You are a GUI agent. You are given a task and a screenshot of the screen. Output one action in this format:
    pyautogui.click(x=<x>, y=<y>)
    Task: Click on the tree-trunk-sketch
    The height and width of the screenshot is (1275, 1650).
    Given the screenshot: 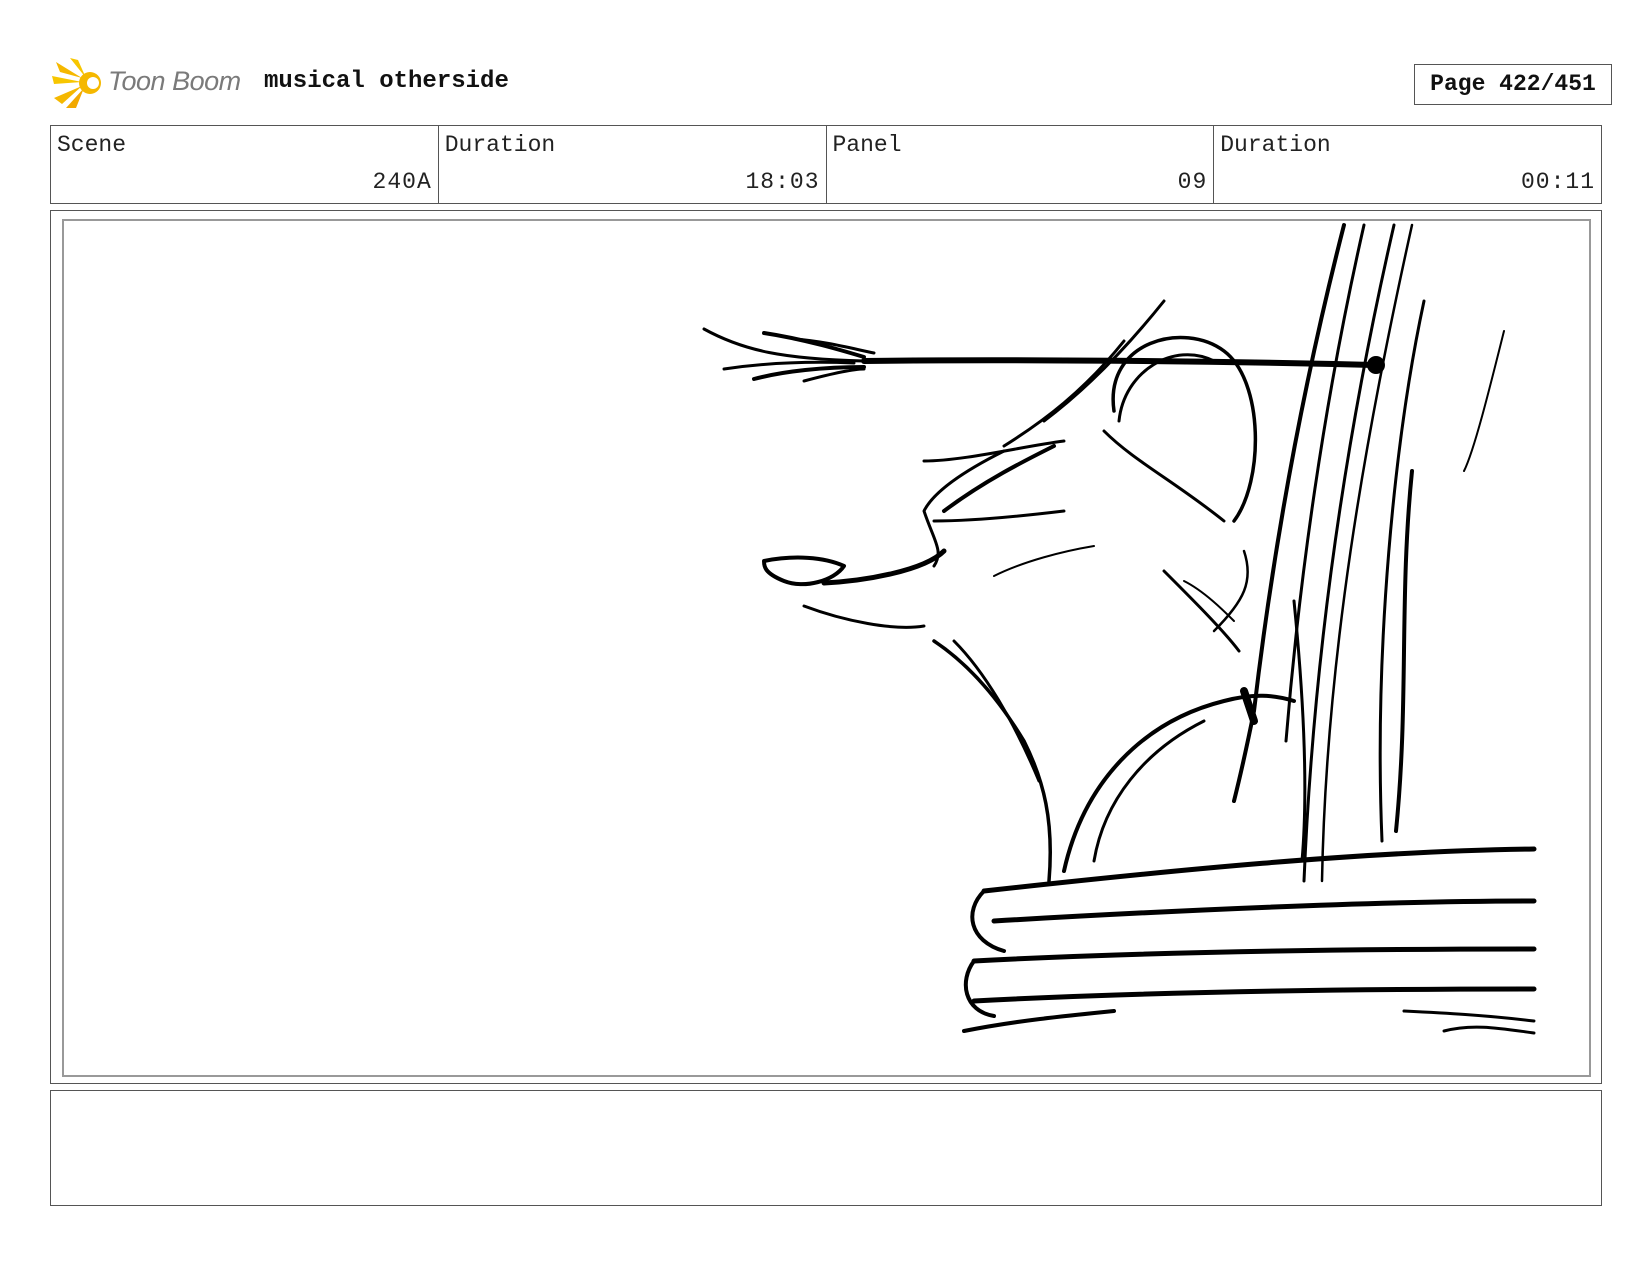 What is the action you would take?
    pyautogui.click(x=1368, y=553)
    